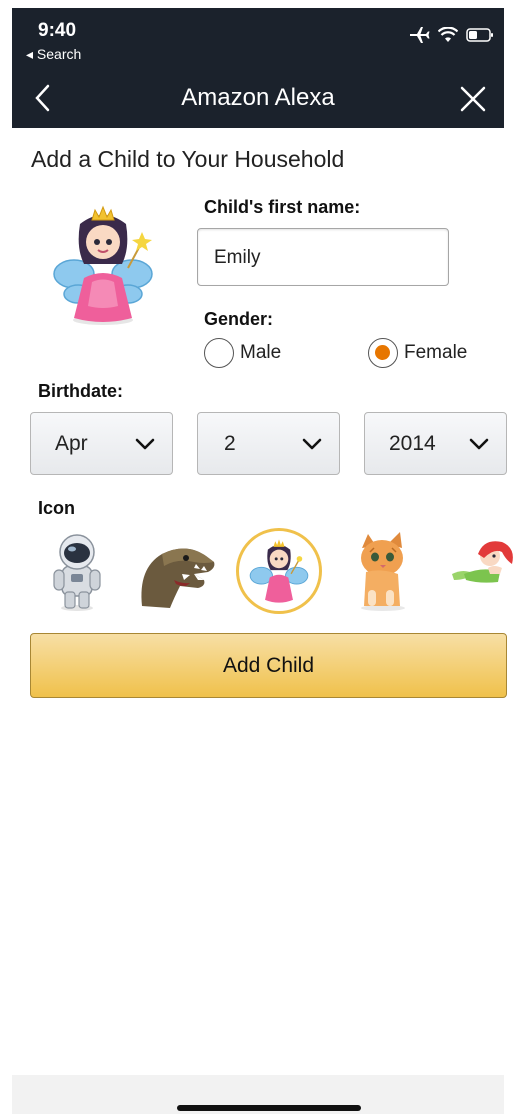 The width and height of the screenshot is (516, 1114). Describe the element at coordinates (473, 99) in the screenshot. I see `close-icon` at that location.